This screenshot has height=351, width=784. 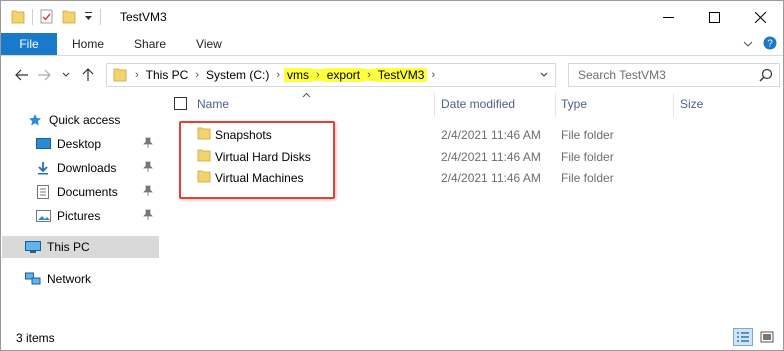 What do you see at coordinates (392, 338) in the screenshot?
I see `status-bar: 3 items` at bounding box center [392, 338].